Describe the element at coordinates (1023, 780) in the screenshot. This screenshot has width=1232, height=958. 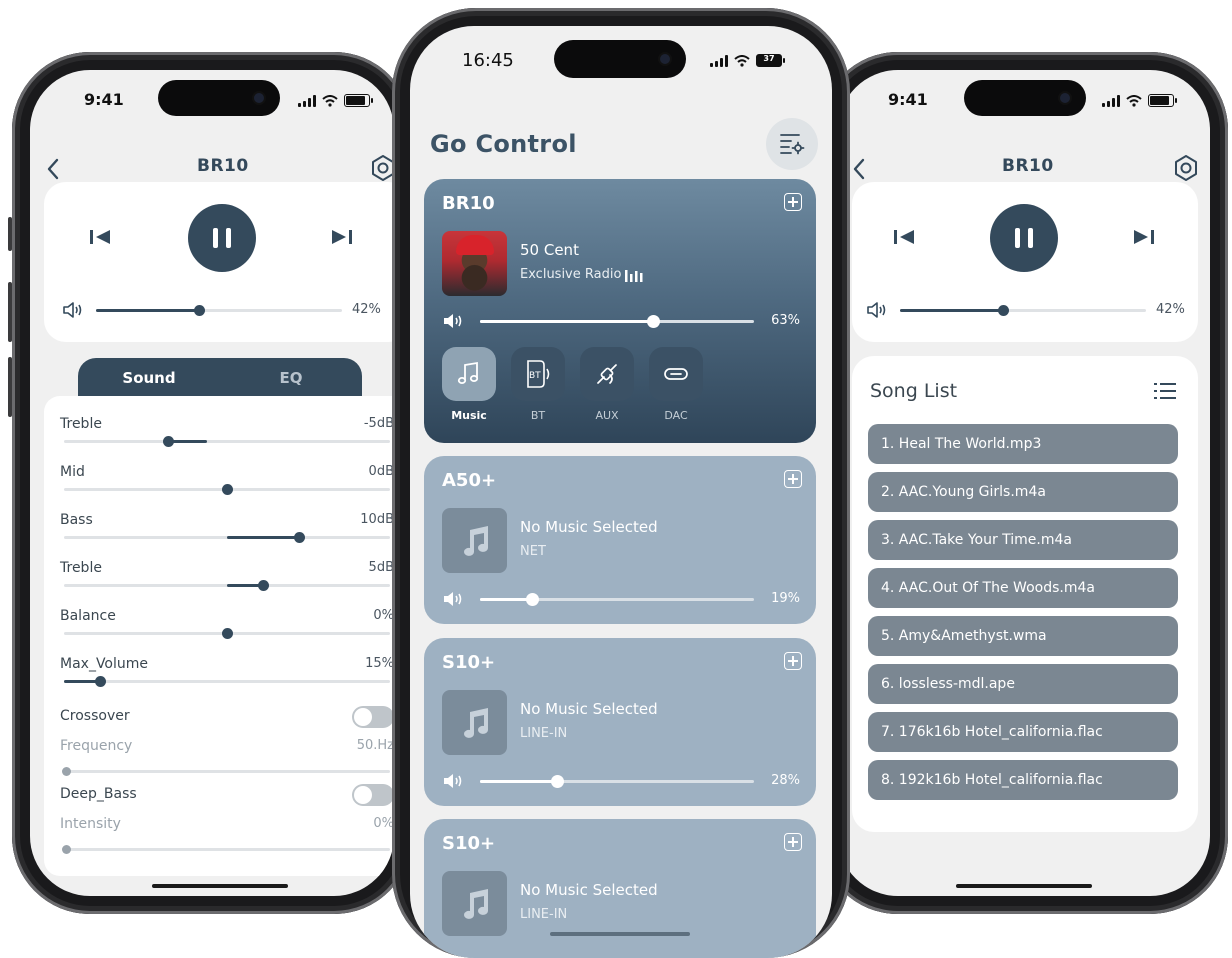
I see `song-item: 8. 192k16b Hotel_california.flac` at that location.